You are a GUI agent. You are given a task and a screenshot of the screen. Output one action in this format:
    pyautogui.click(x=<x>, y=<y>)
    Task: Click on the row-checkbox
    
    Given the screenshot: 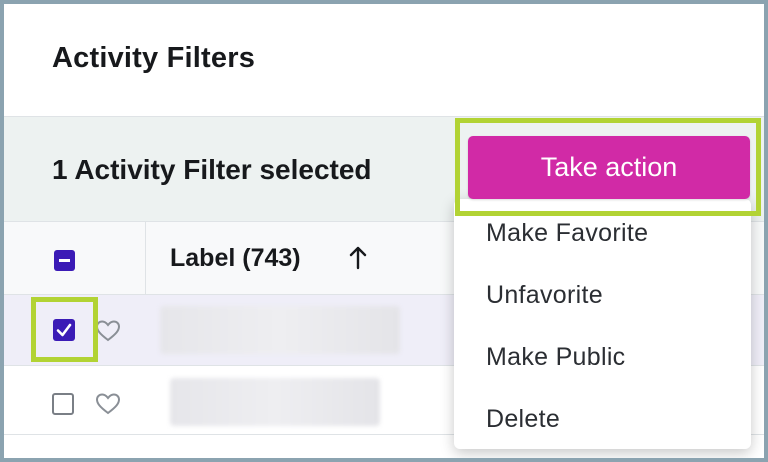 What is the action you would take?
    pyautogui.click(x=63, y=404)
    